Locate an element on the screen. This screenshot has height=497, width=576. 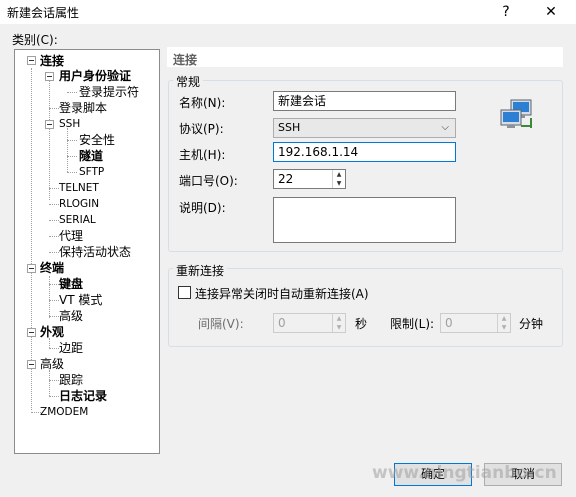
help-button: ? is located at coordinates (506, 12).